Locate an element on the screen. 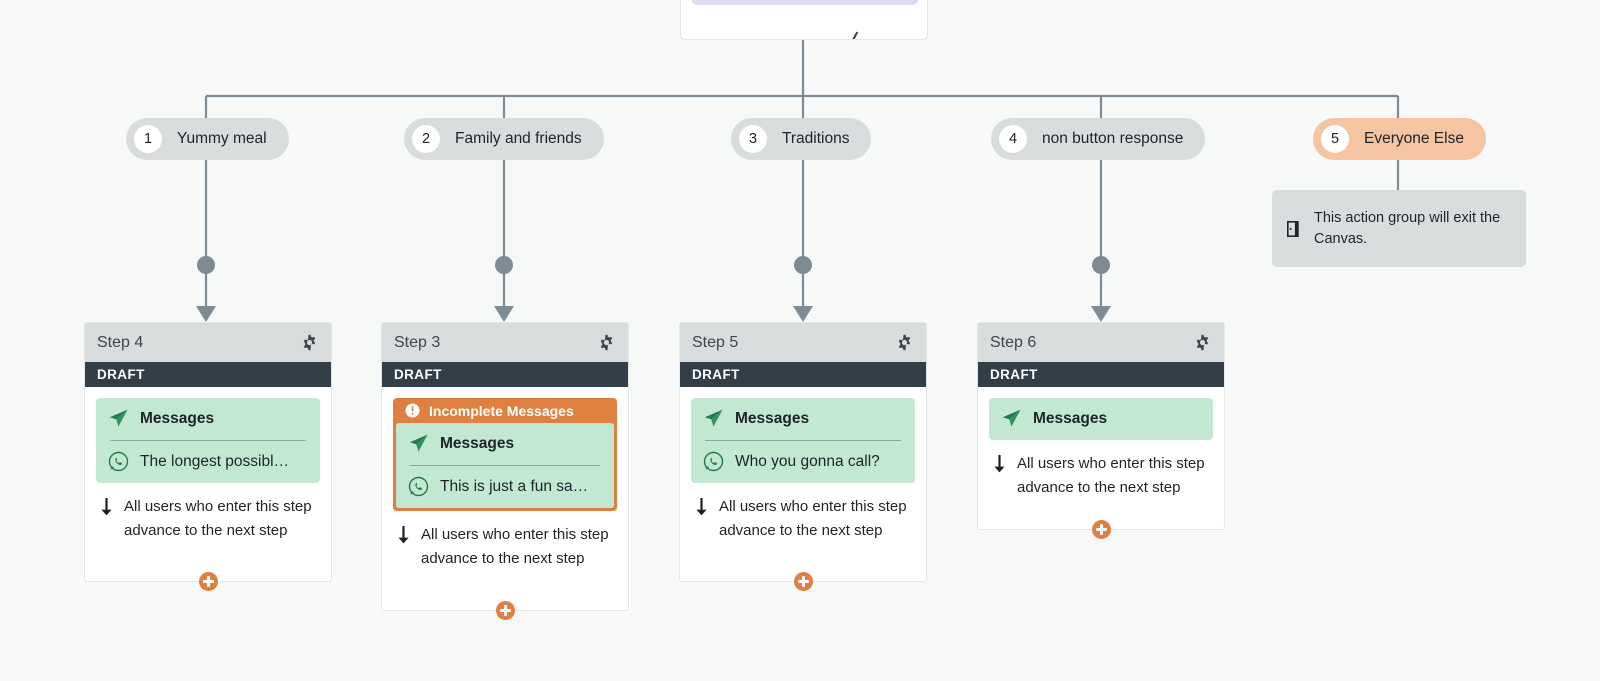 The height and width of the screenshot is (681, 1600). messages-block: Messages Who you gonna call? is located at coordinates (803, 440).